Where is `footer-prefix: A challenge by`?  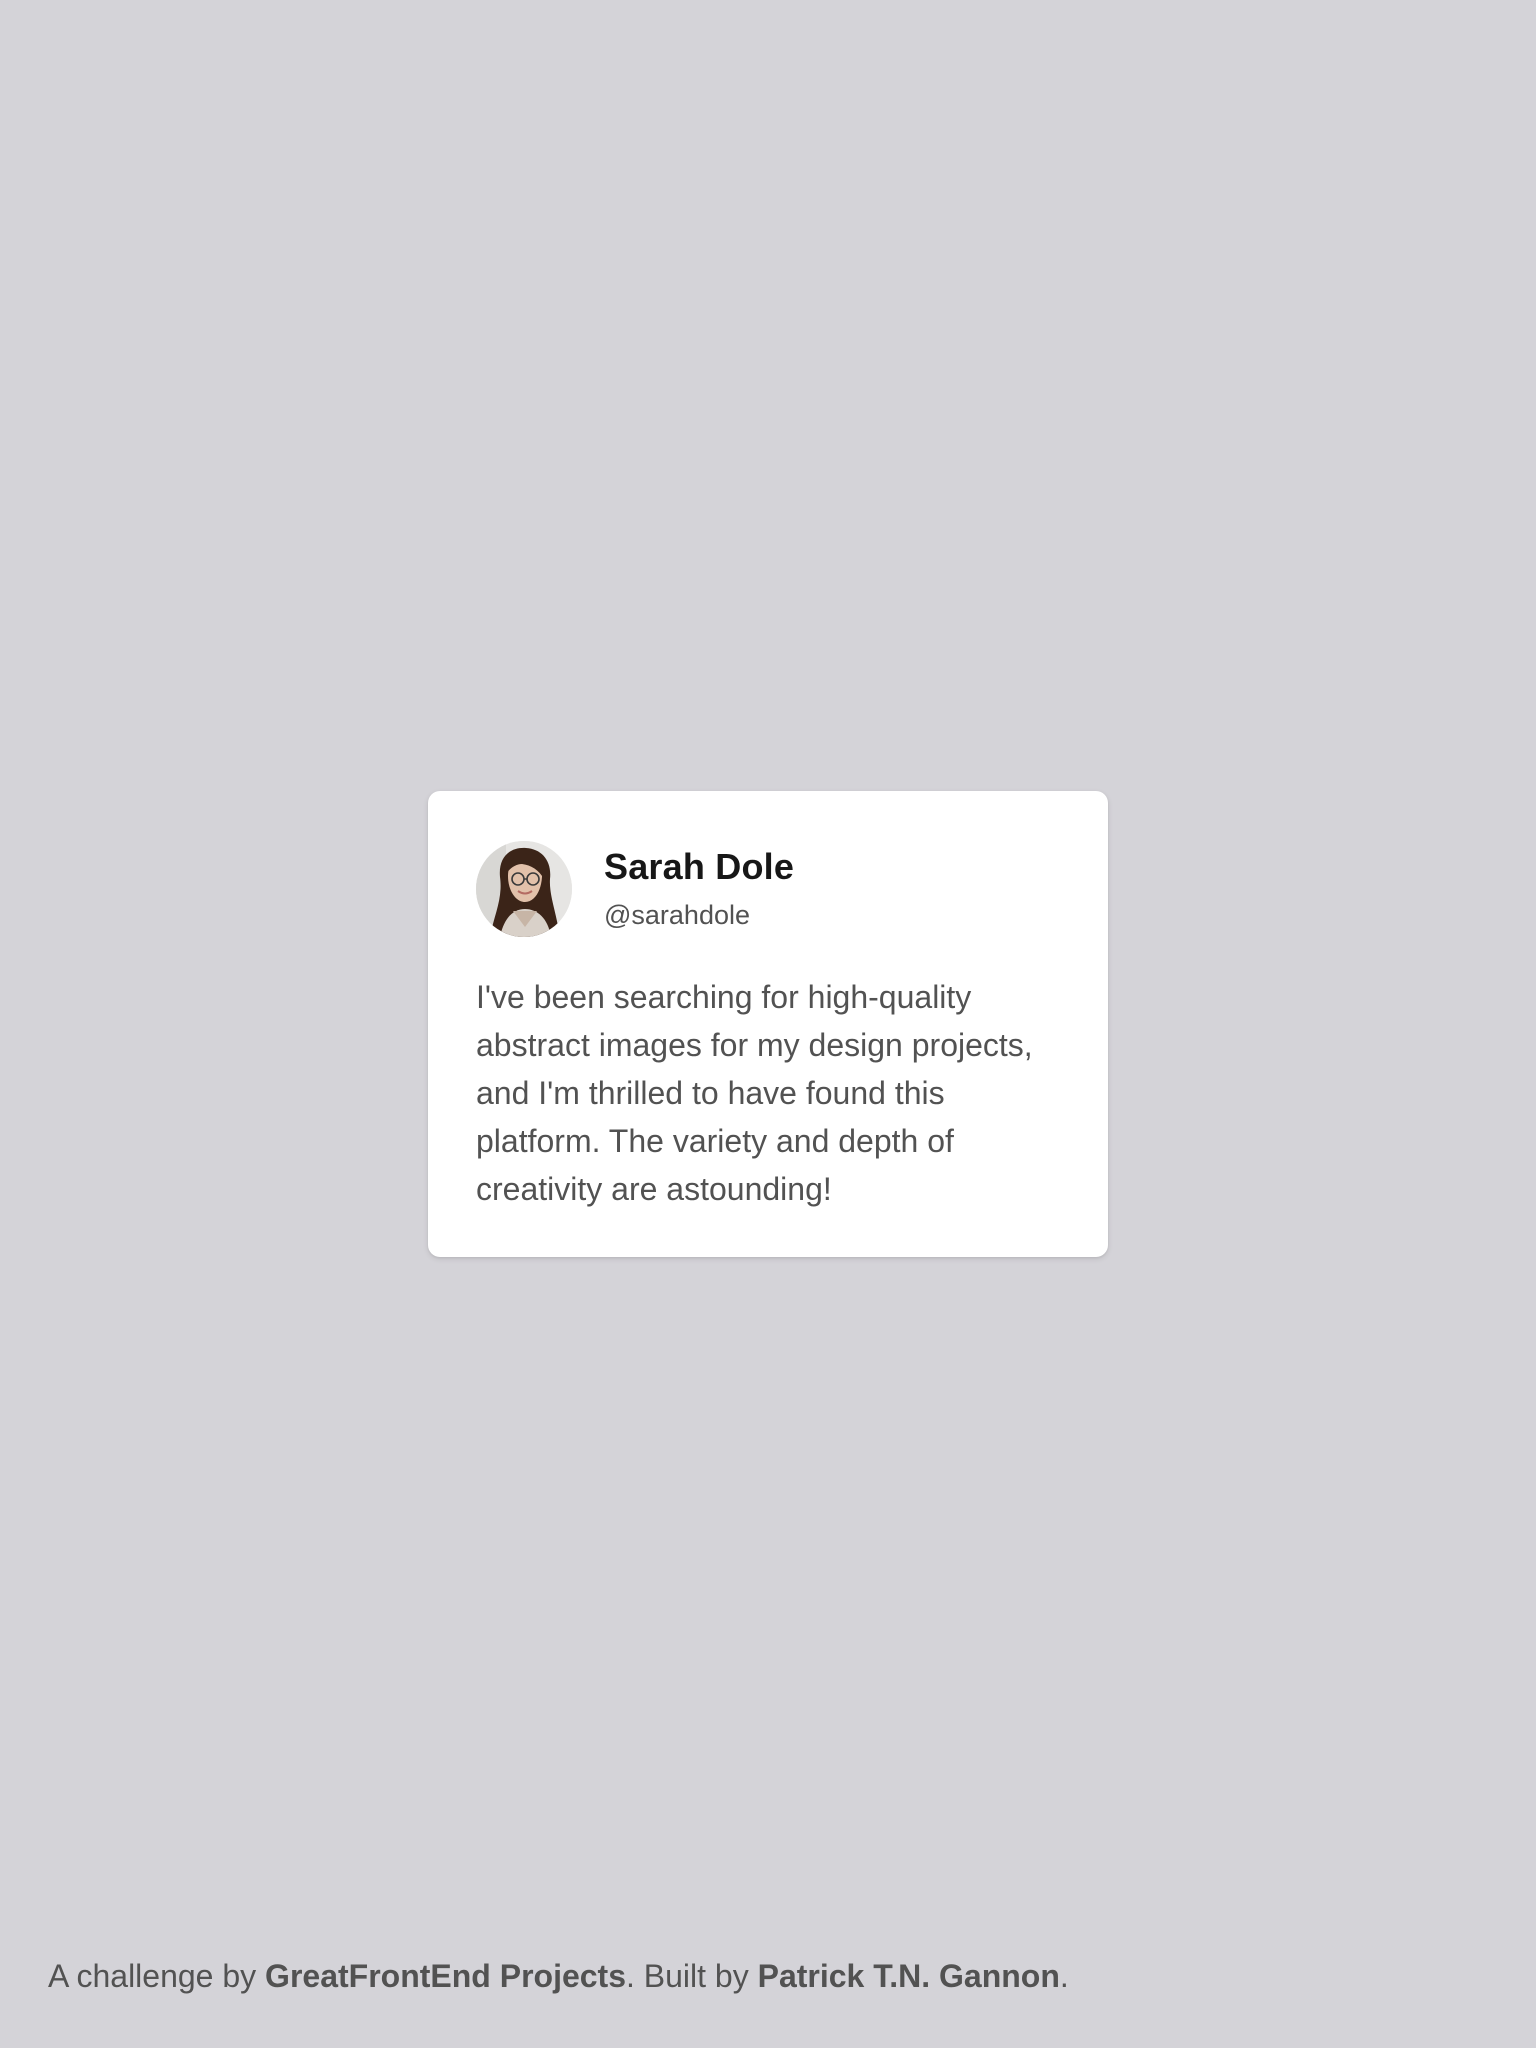
footer-prefix: A challenge by is located at coordinates (157, 1976).